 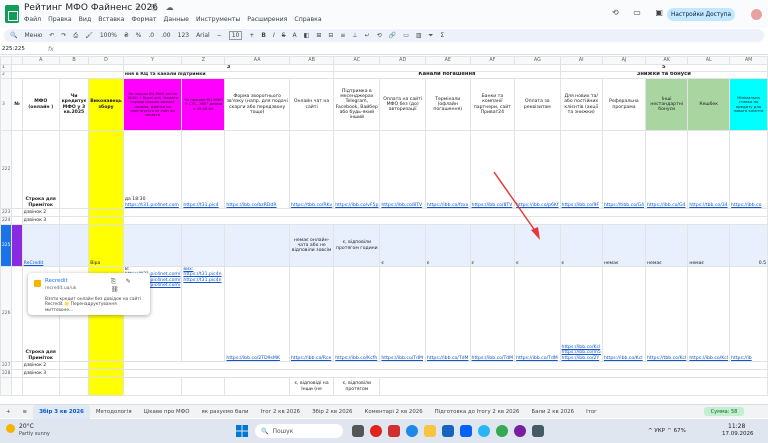 What do you see at coordinates (701, 14) in the screenshot?
I see `share-button: Настройки Доступа` at bounding box center [701, 14].